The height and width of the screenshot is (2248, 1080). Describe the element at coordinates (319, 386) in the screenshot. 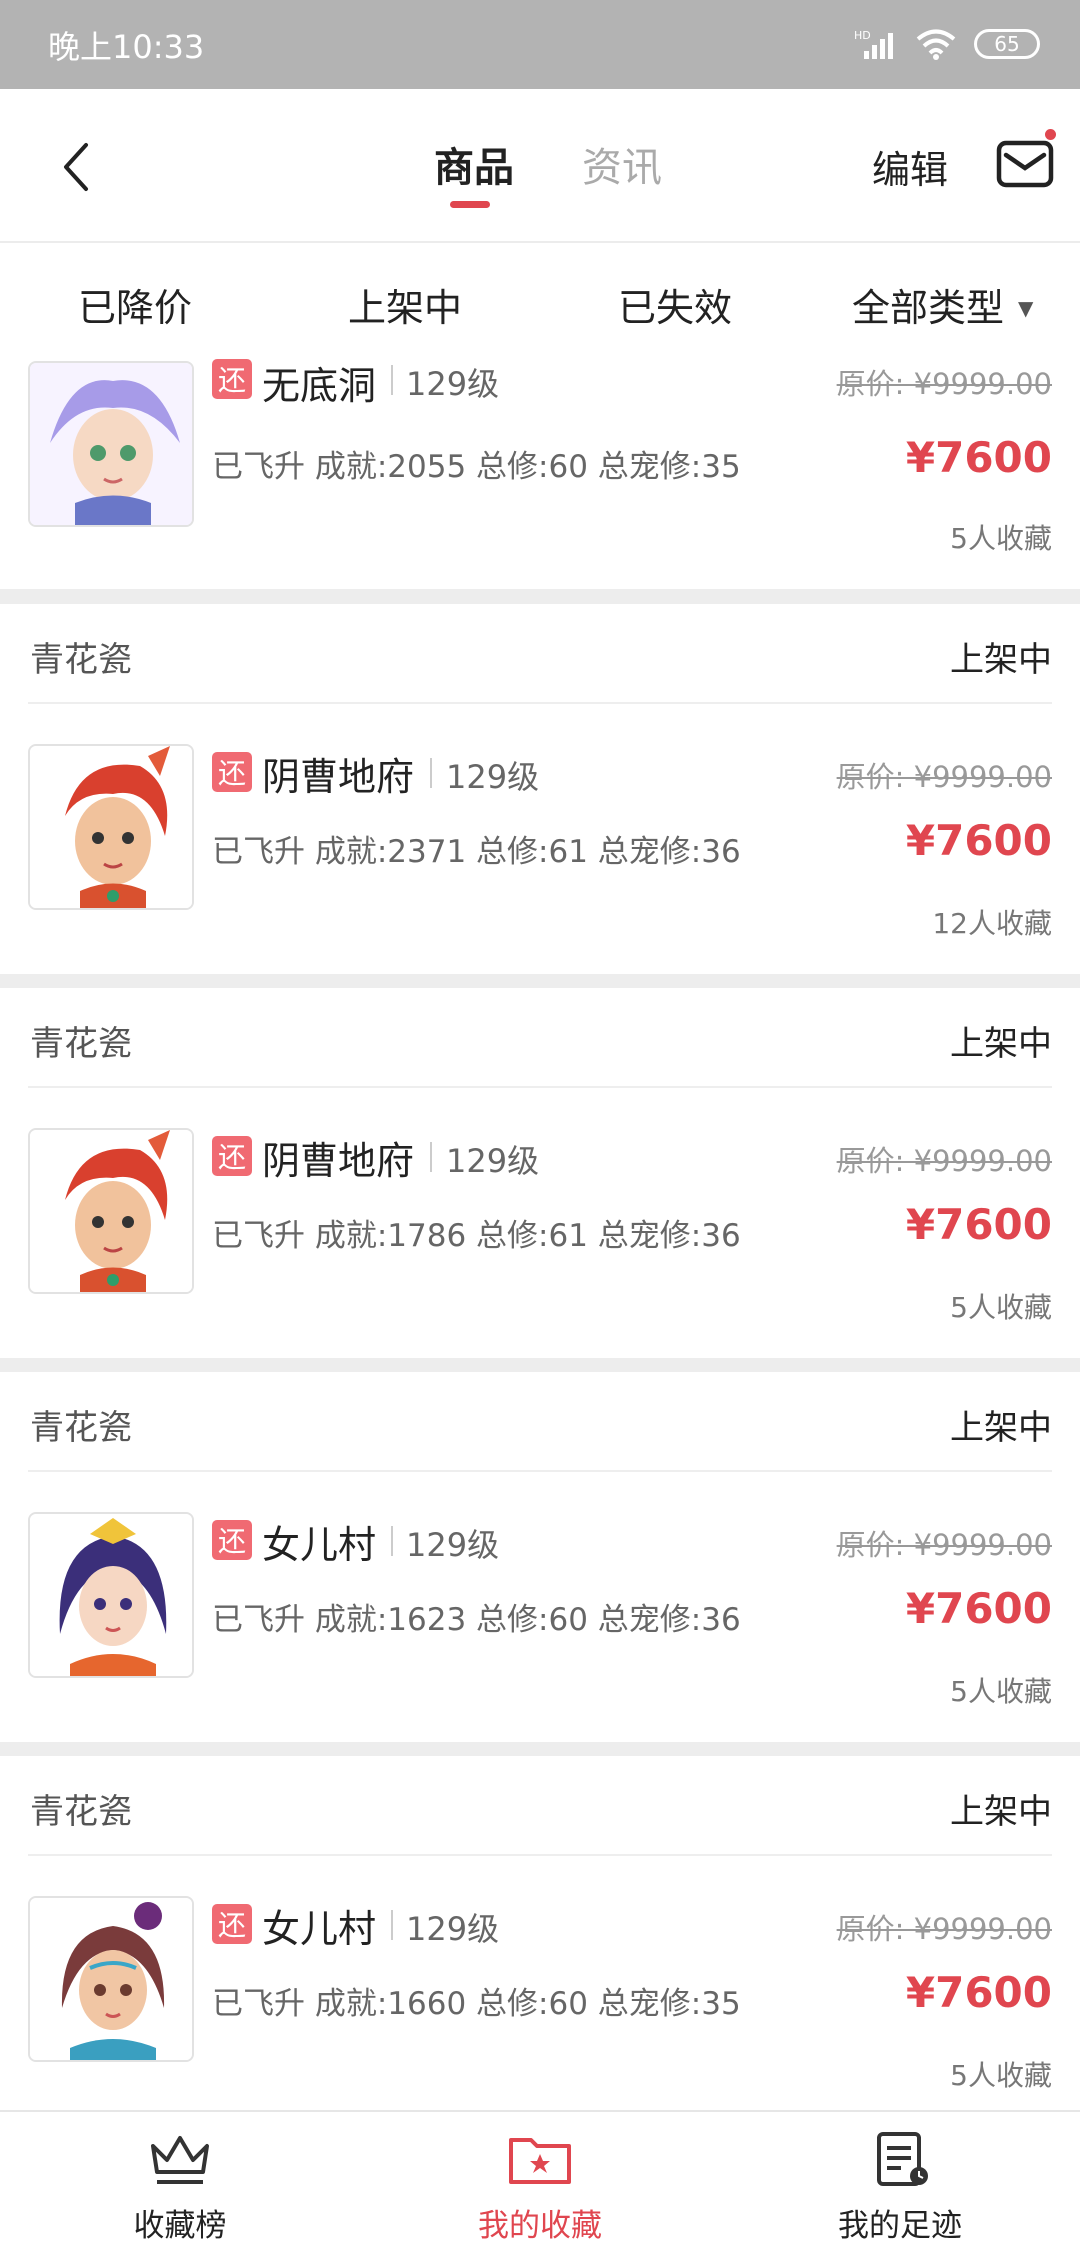

I see `server-name: 无底洞` at that location.